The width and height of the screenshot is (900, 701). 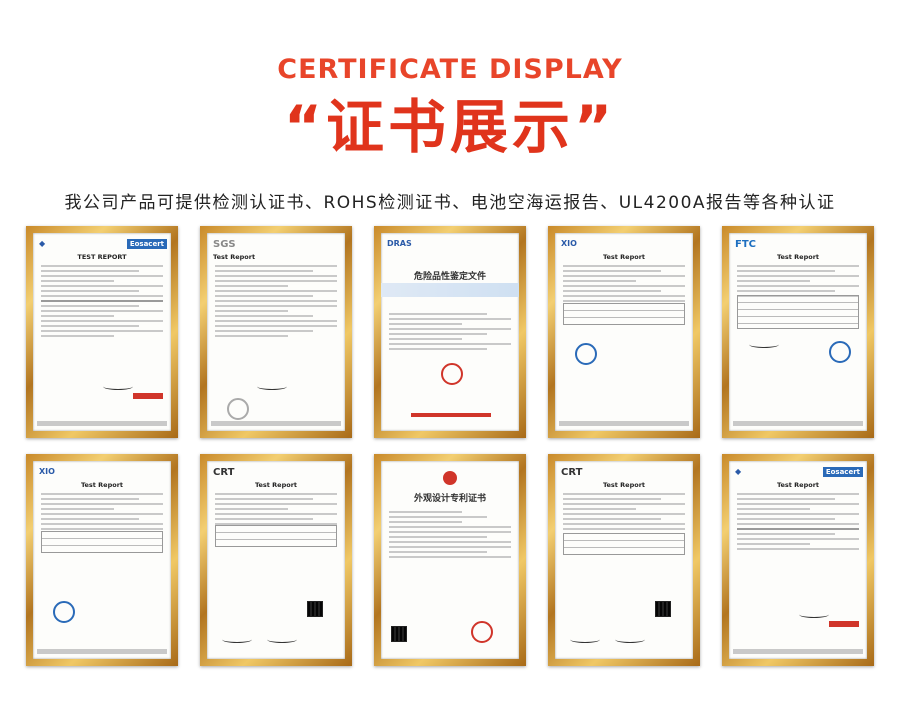 I want to click on certificate-paper: SGS Test Report, so click(x=276, y=332).